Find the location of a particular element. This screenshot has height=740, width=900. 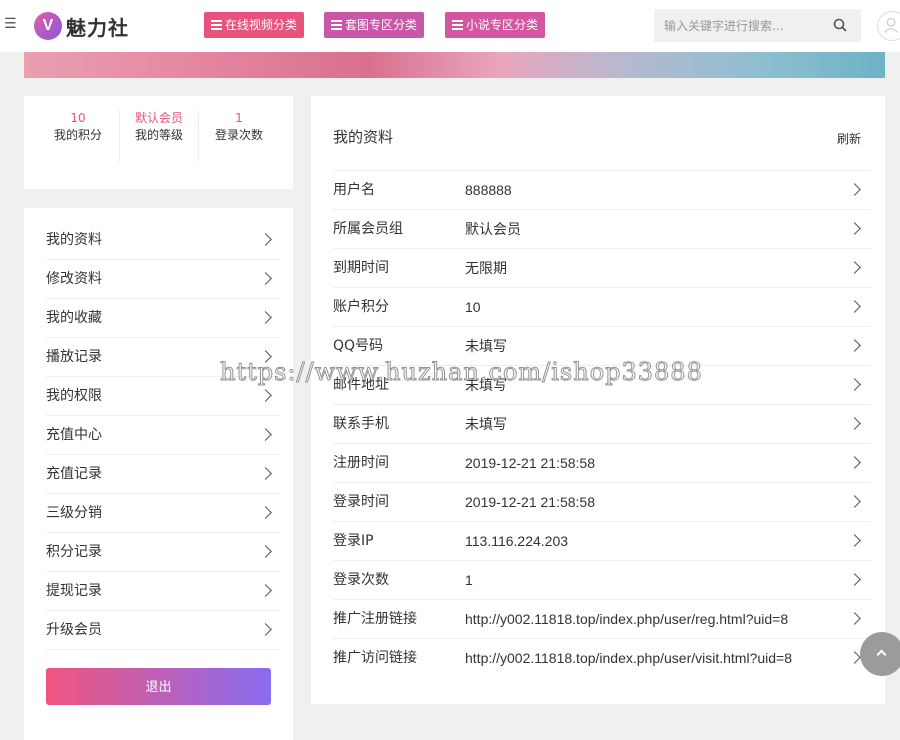

category-label: 套图专区分类 is located at coordinates (381, 25).